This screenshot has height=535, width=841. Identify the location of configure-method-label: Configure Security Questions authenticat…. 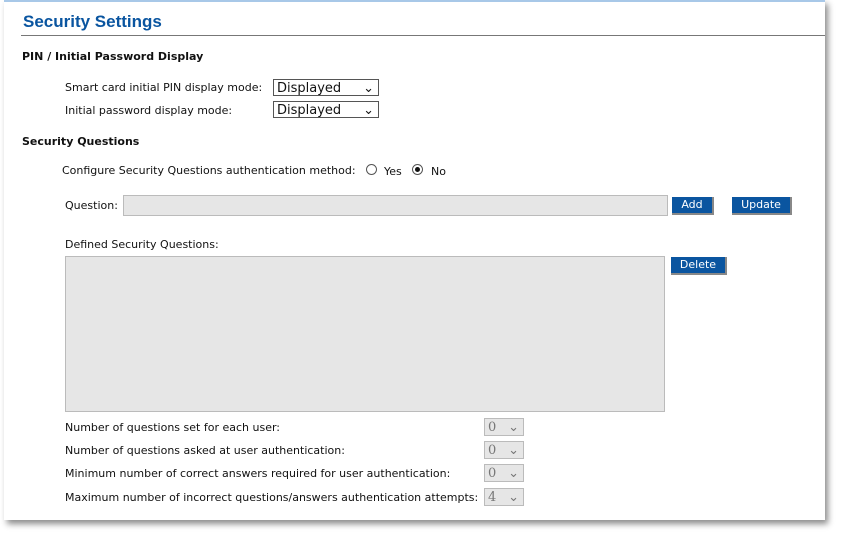
(209, 170).